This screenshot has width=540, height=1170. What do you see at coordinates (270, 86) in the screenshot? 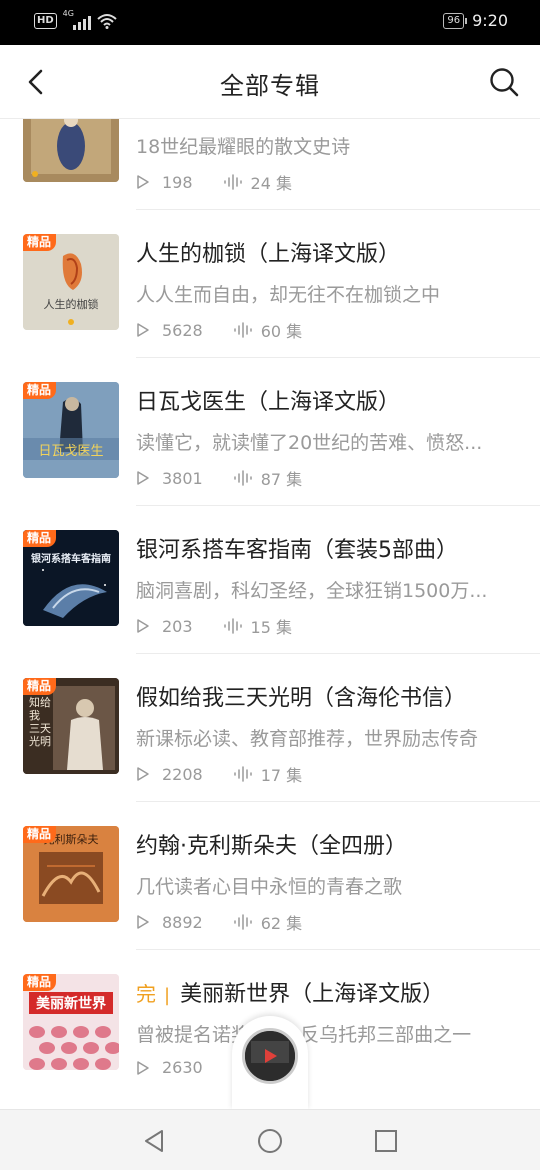
I see `page-title: 全部专辑` at bounding box center [270, 86].